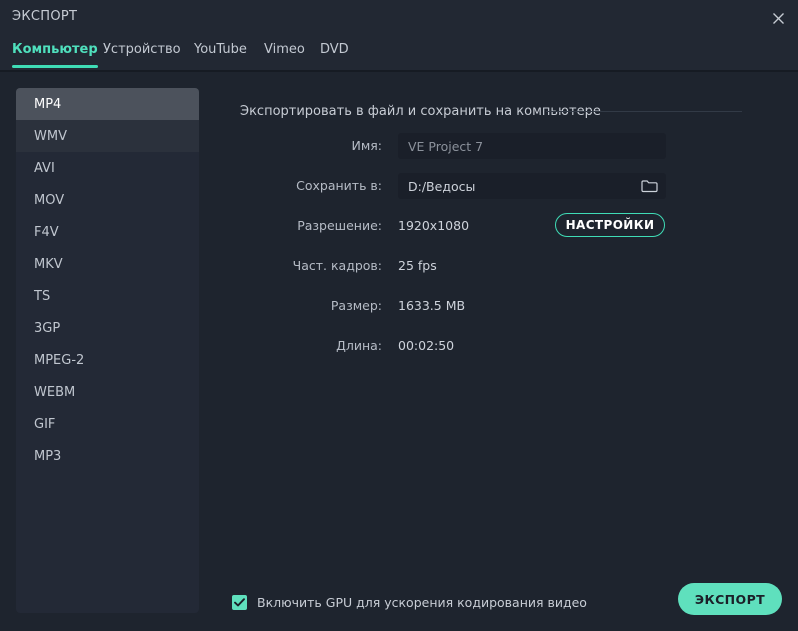  Describe the element at coordinates (47, 328) in the screenshot. I see `format-item-label: 3GP` at that location.